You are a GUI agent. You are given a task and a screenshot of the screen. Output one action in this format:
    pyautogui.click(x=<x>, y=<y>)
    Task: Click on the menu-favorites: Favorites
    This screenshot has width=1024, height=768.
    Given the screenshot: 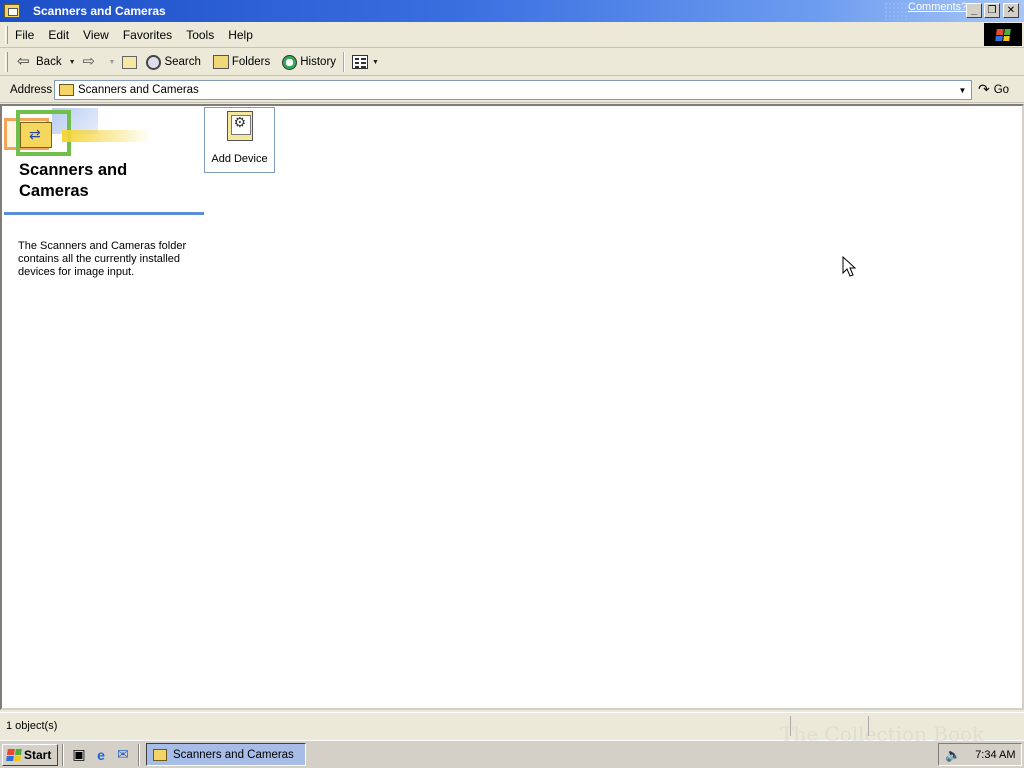 What is the action you would take?
    pyautogui.click(x=147, y=35)
    